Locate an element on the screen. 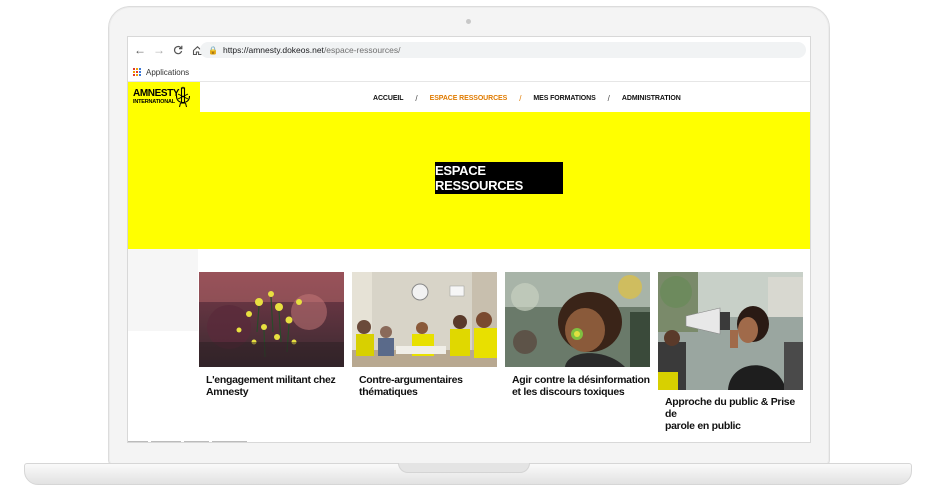  card-title: L'engagement militant chez Amnesty is located at coordinates (271, 386).